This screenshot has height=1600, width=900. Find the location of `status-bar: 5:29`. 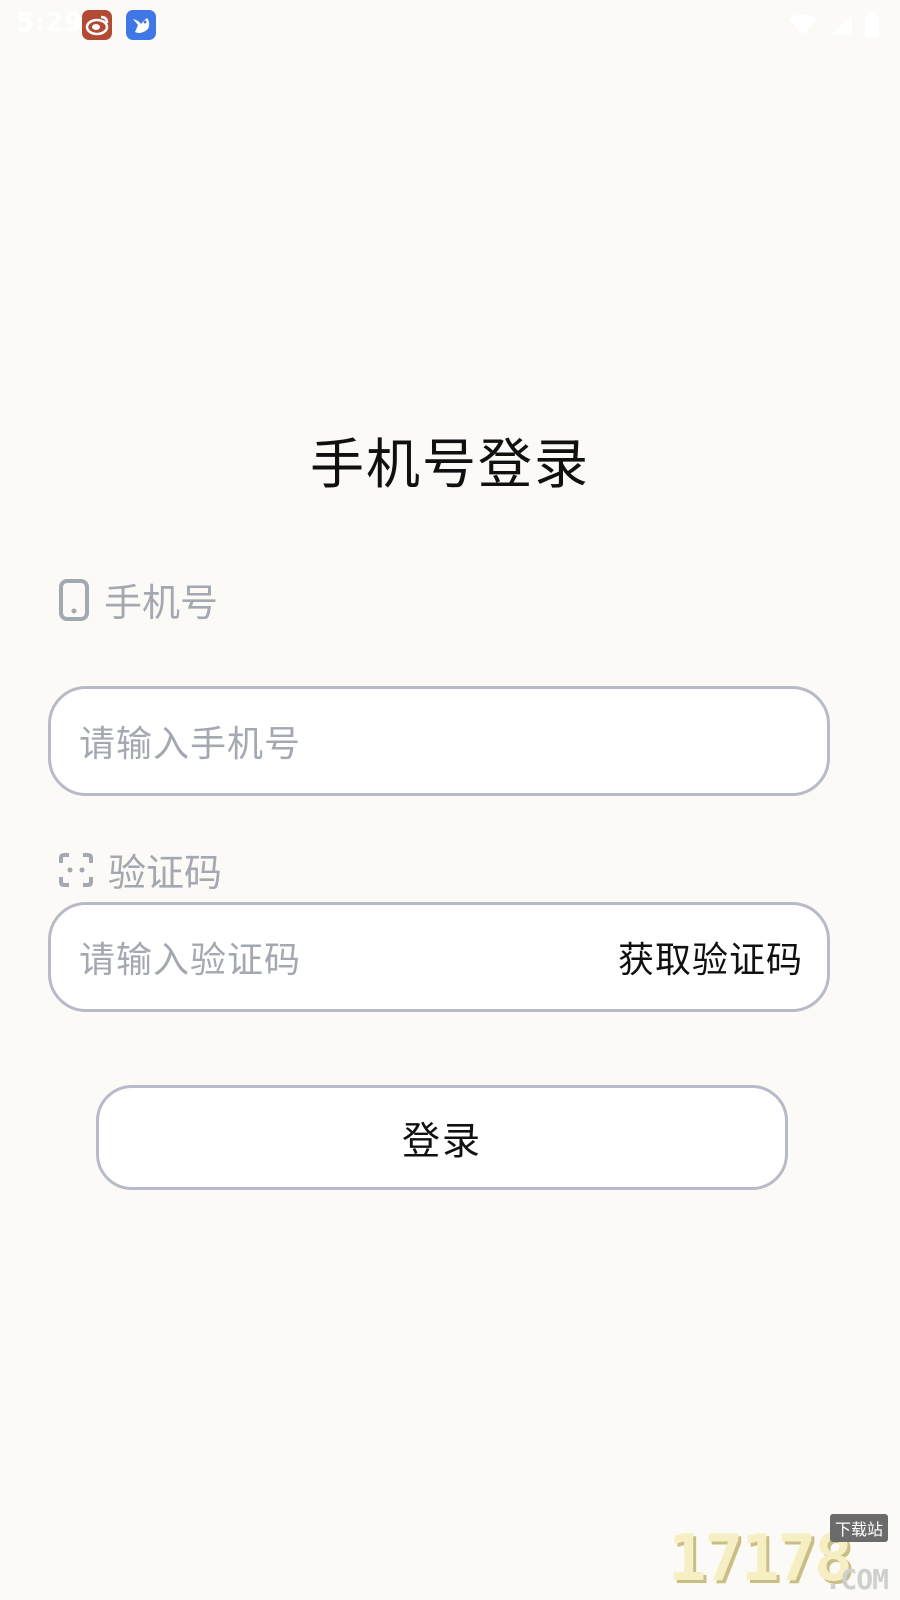

status-bar: 5:29 is located at coordinates (450, 24).